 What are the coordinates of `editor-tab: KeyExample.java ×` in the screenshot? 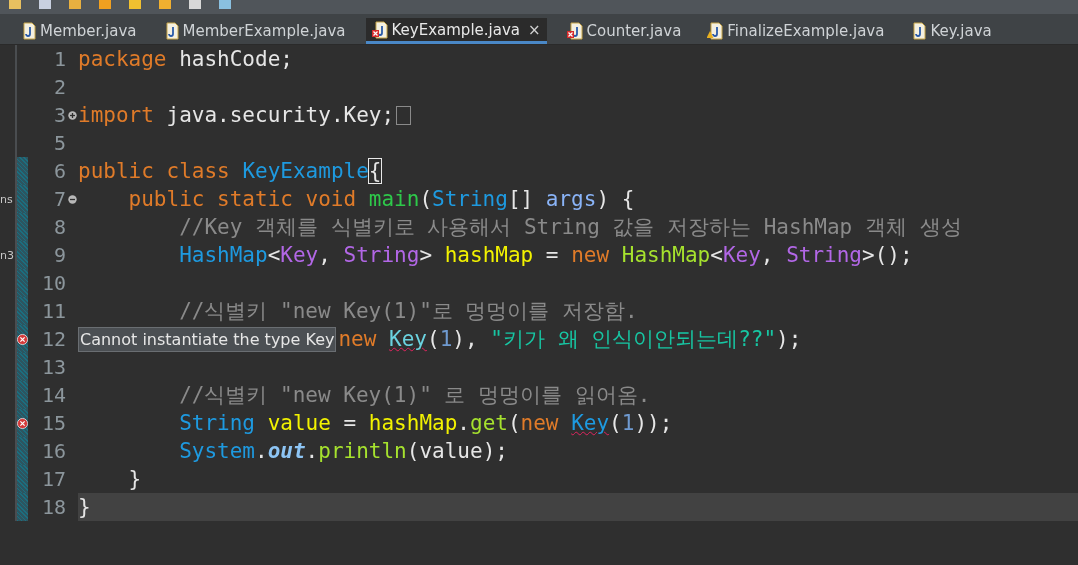 It's located at (456, 31).